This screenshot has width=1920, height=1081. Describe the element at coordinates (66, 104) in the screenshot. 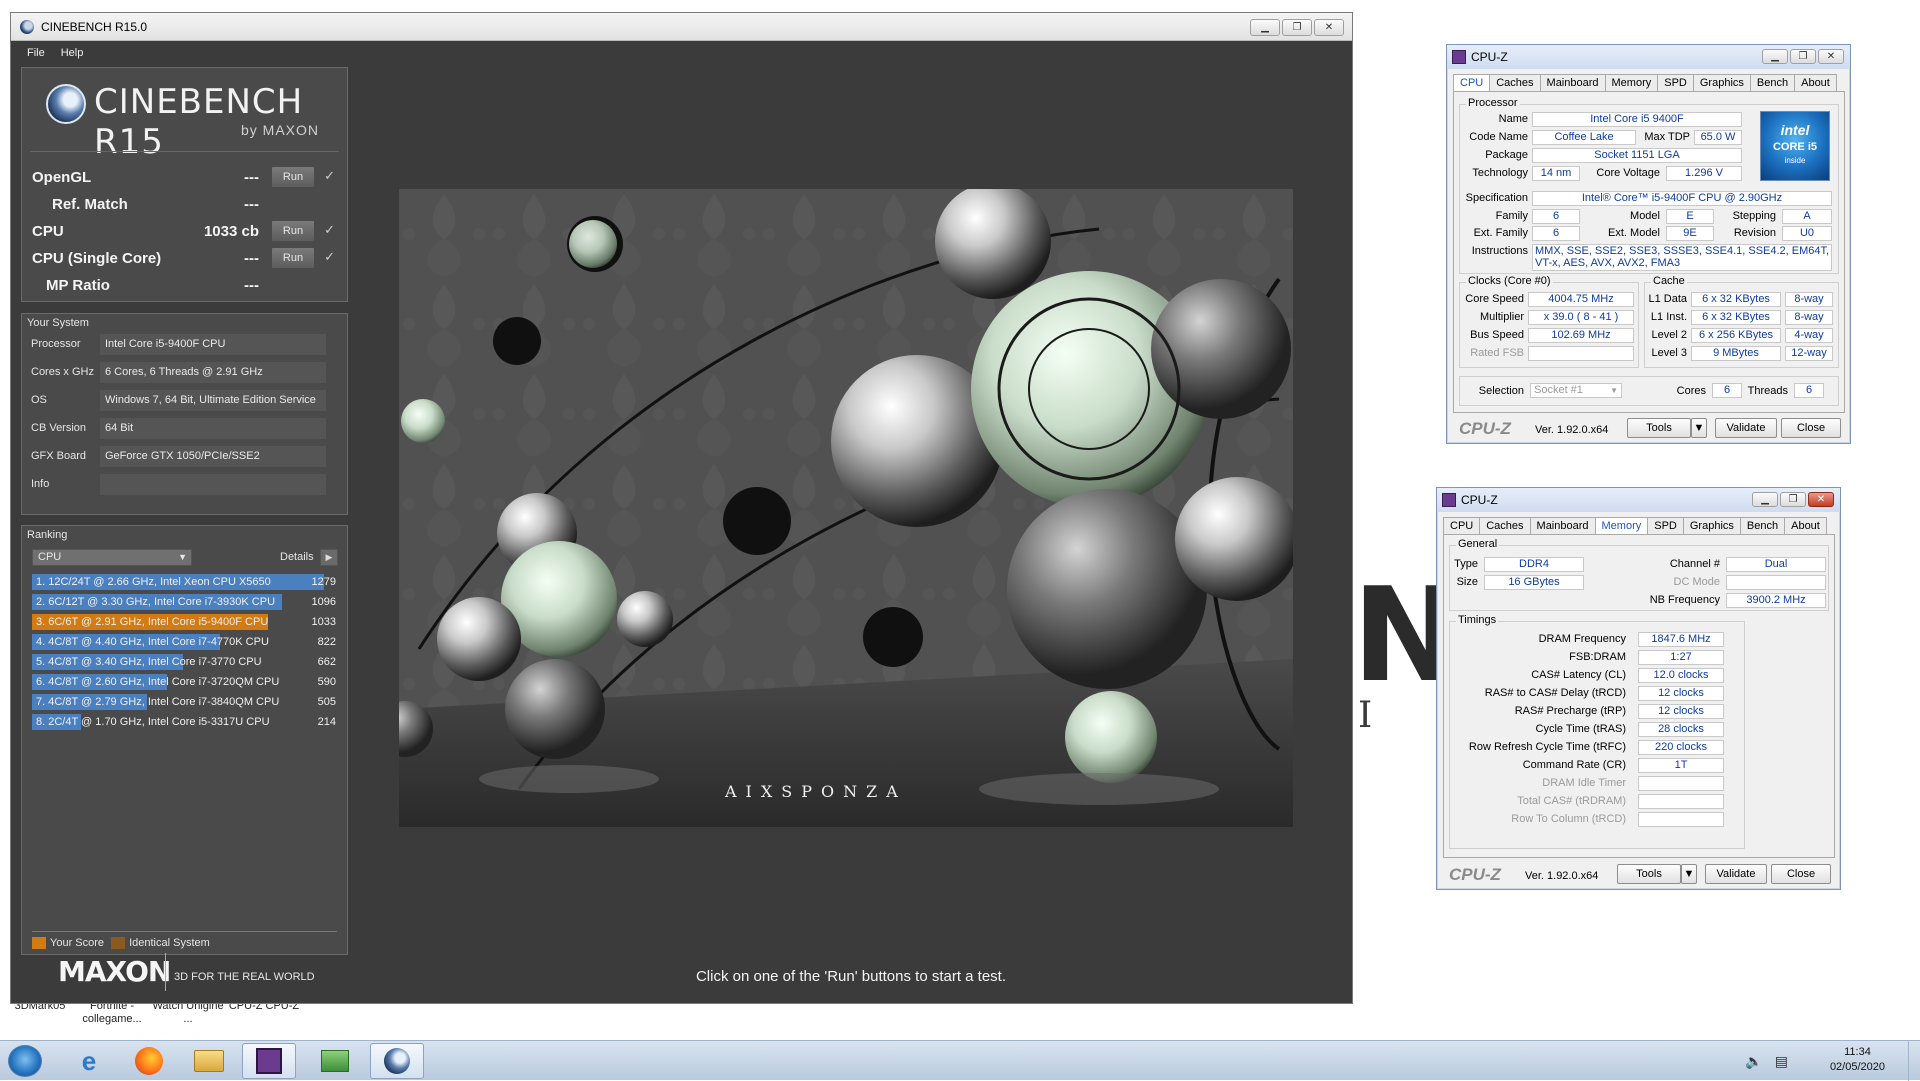

I see `cinebench-logo-icon` at that location.